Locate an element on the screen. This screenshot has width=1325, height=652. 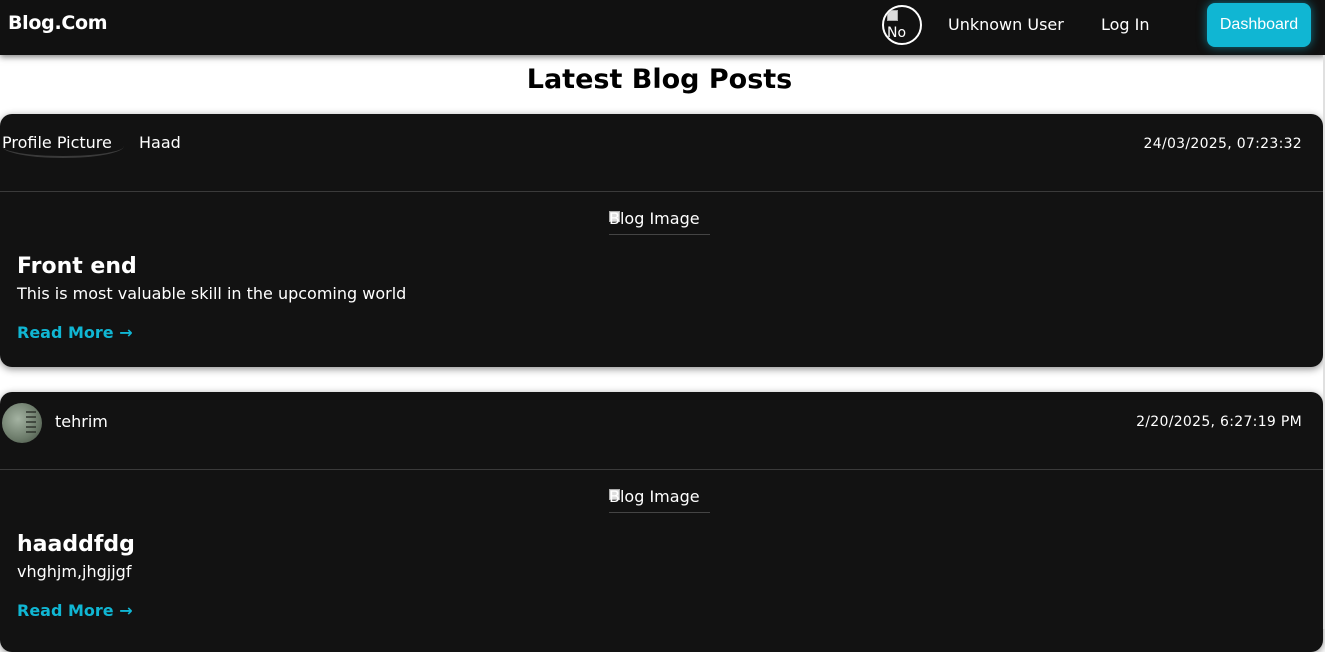
avatar-alt-text: No is located at coordinates (897, 33).